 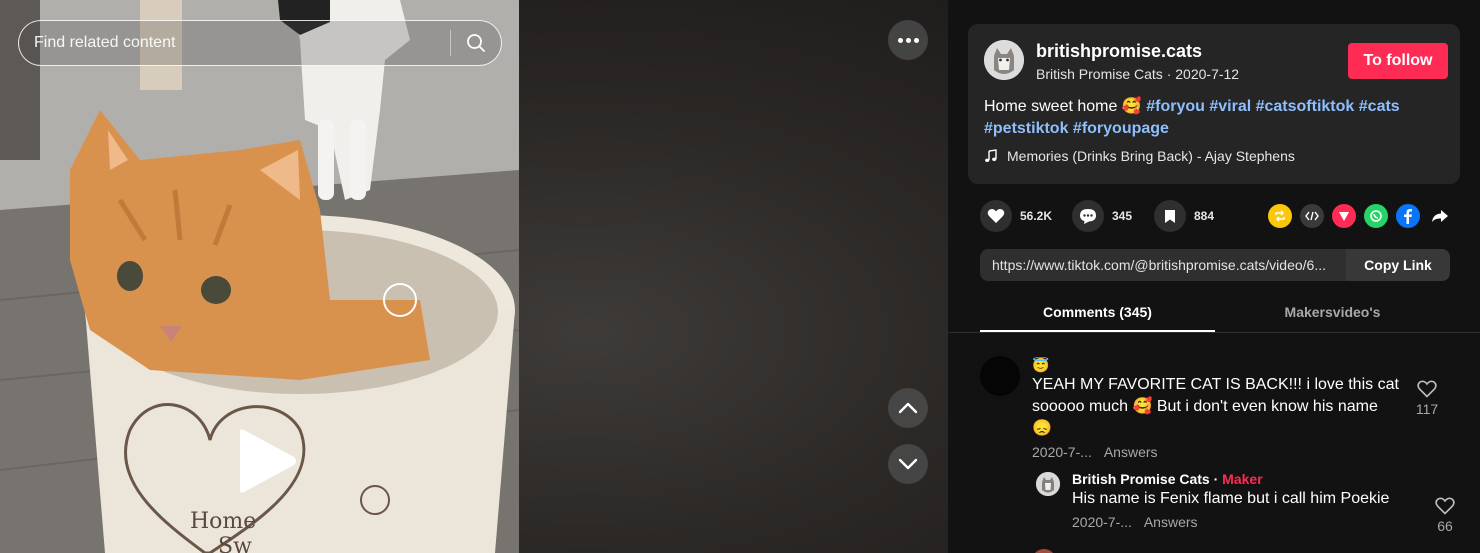 I want to click on comment-answers-link: Answers, so click(x=1131, y=452).